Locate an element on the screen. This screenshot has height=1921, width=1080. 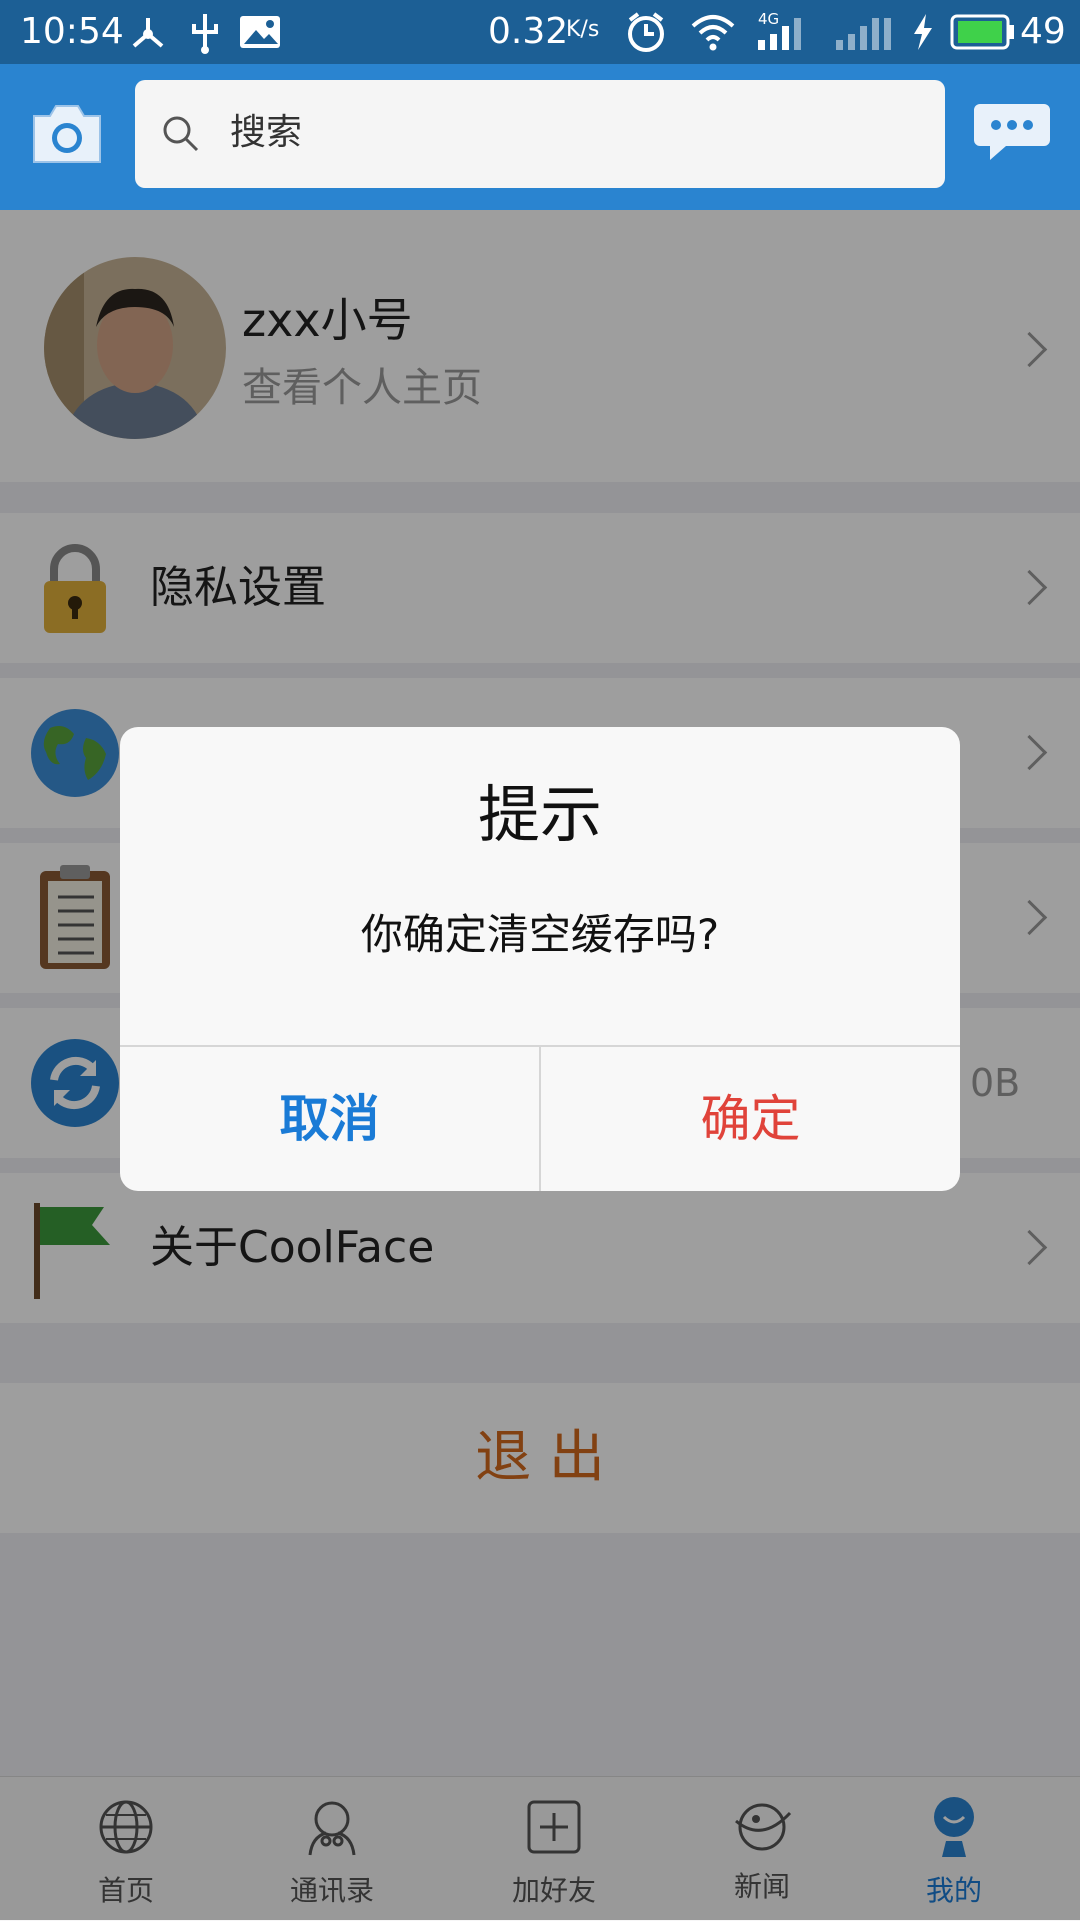
usb-icon is located at coordinates (205, 34).